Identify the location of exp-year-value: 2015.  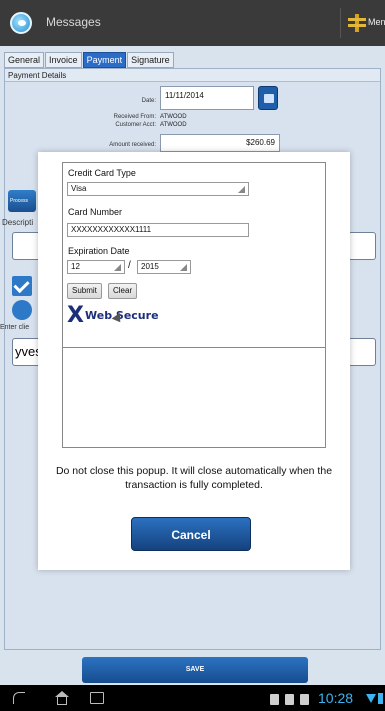
(150, 266).